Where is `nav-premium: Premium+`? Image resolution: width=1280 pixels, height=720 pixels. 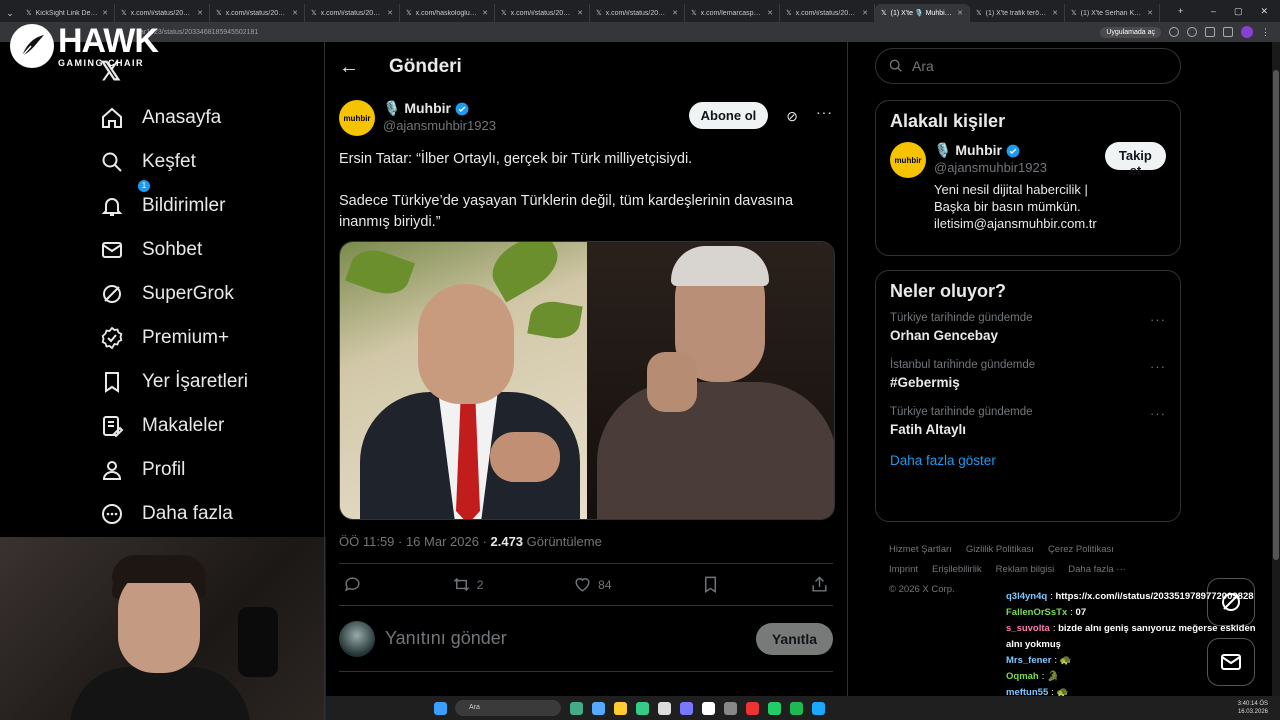 nav-premium: Premium+ is located at coordinates (174, 338).